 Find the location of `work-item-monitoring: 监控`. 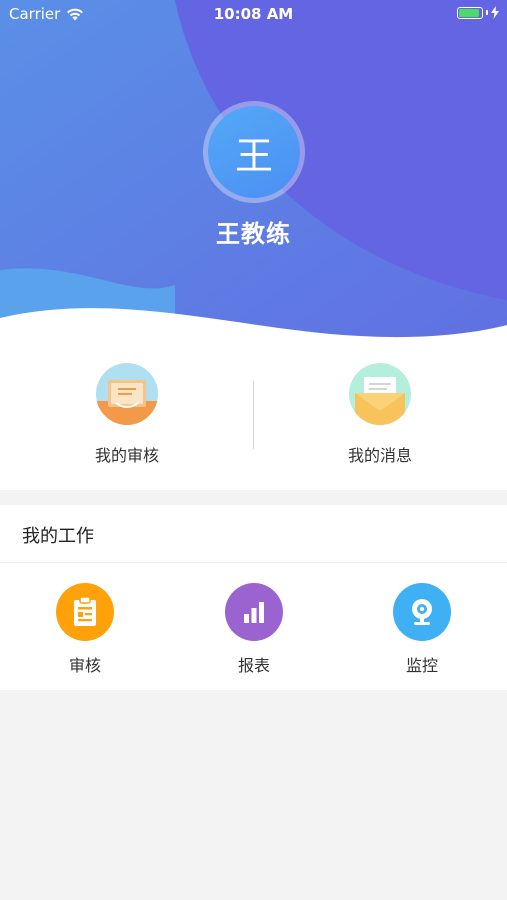

work-item-monitoring: 监控 is located at coordinates (422, 629).